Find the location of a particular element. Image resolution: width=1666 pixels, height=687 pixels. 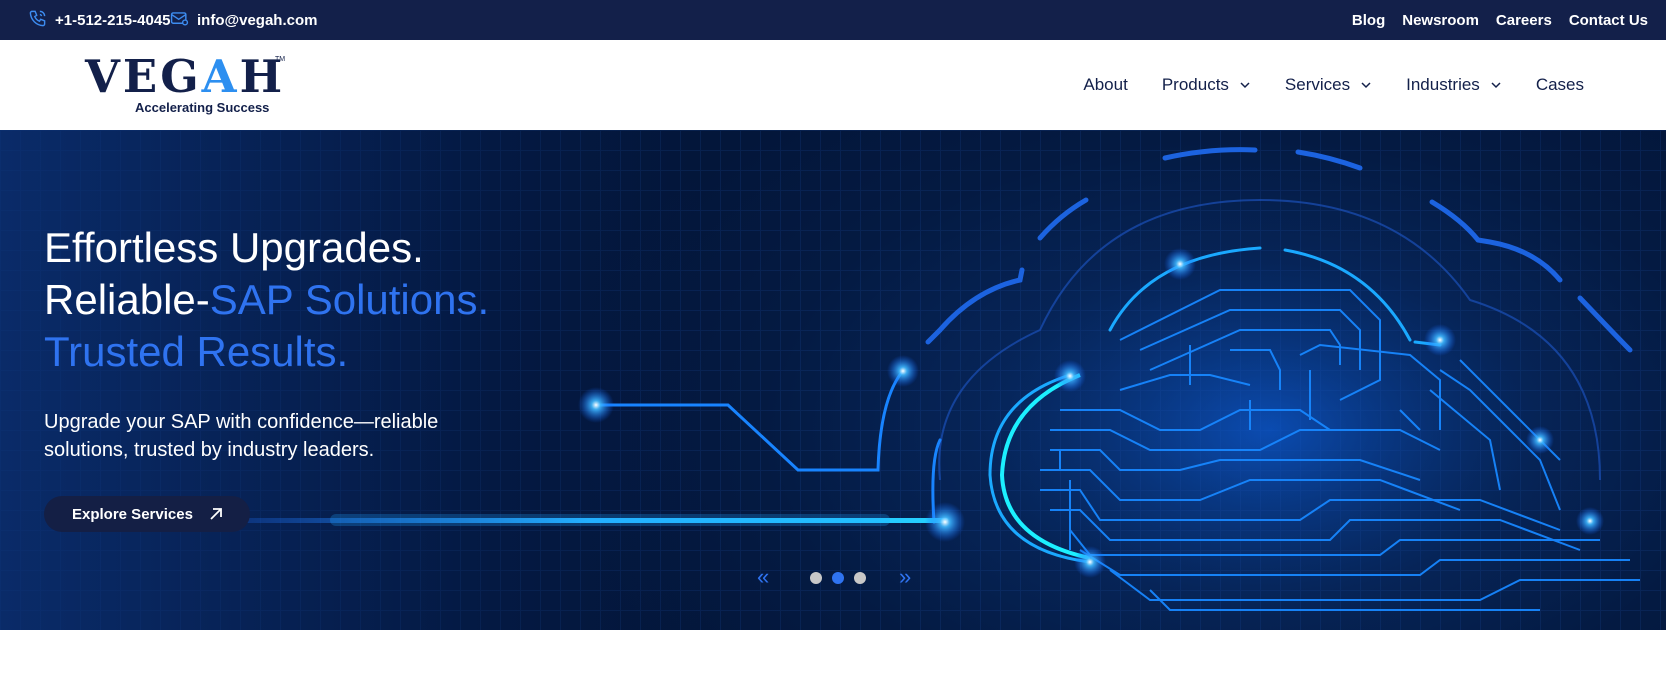

email-address: info@vegah.com is located at coordinates (257, 20).